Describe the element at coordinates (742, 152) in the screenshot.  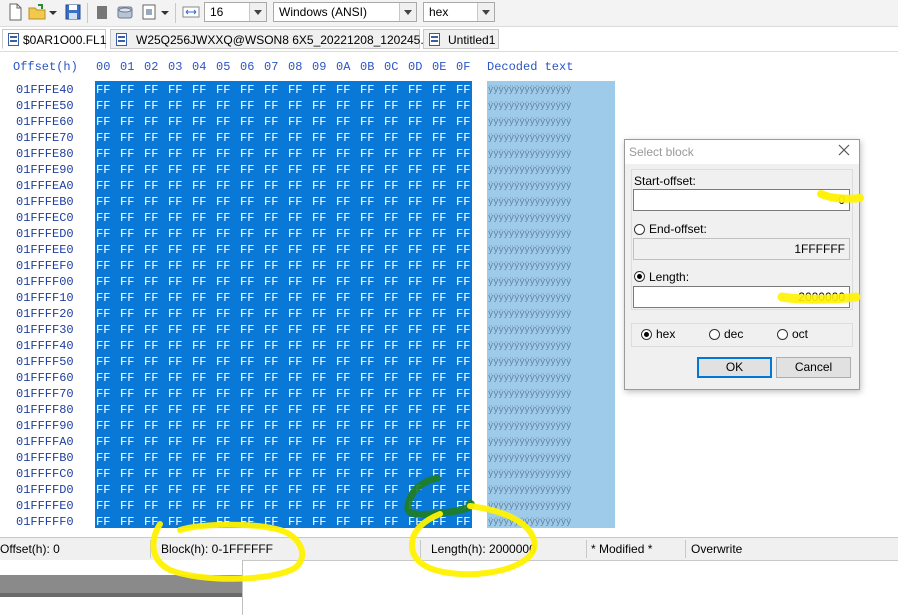
I see `dialog-titlebar: Select block` at that location.